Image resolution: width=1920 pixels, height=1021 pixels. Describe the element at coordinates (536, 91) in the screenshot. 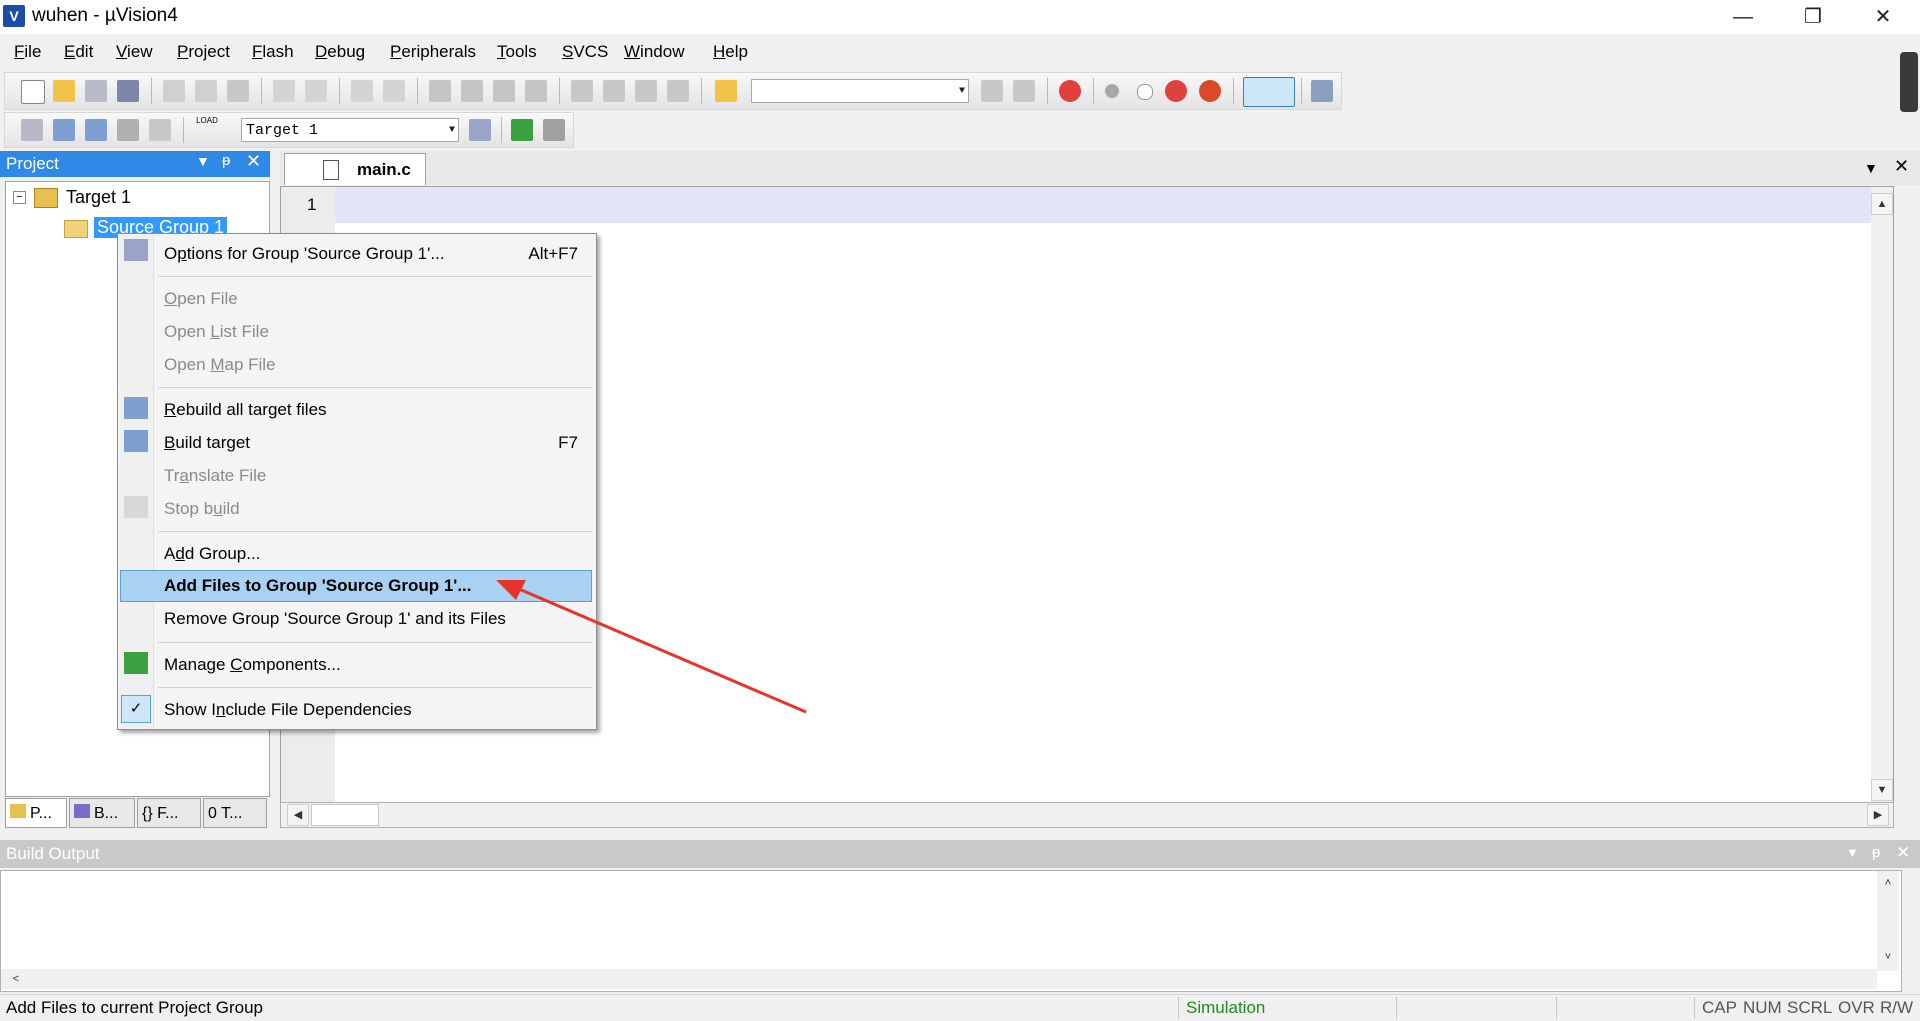

I see `clear-bookmarks-icon` at that location.